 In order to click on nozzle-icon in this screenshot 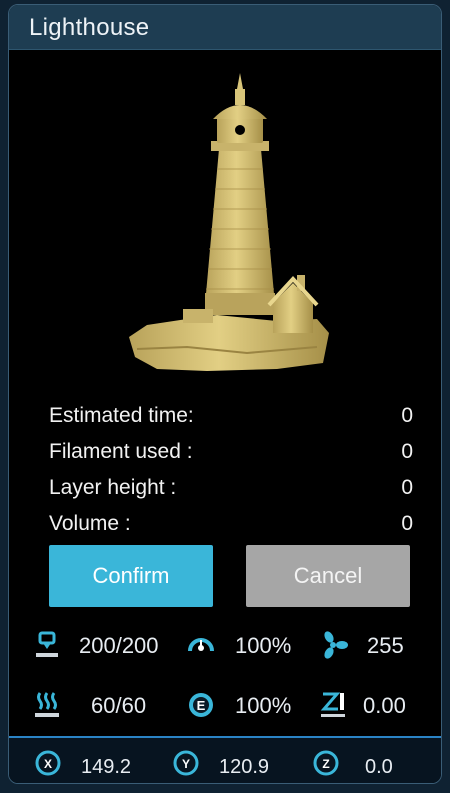, I will do `click(47, 644)`.